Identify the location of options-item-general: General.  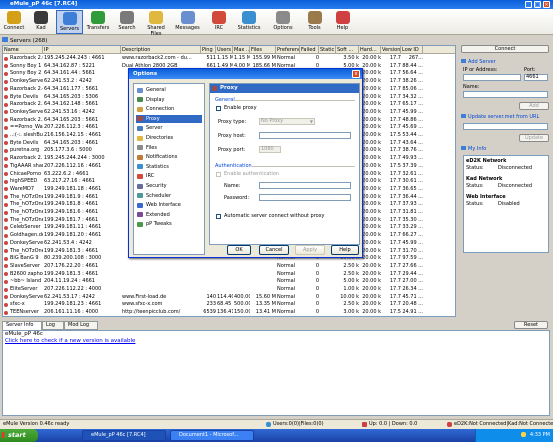
(169, 90).